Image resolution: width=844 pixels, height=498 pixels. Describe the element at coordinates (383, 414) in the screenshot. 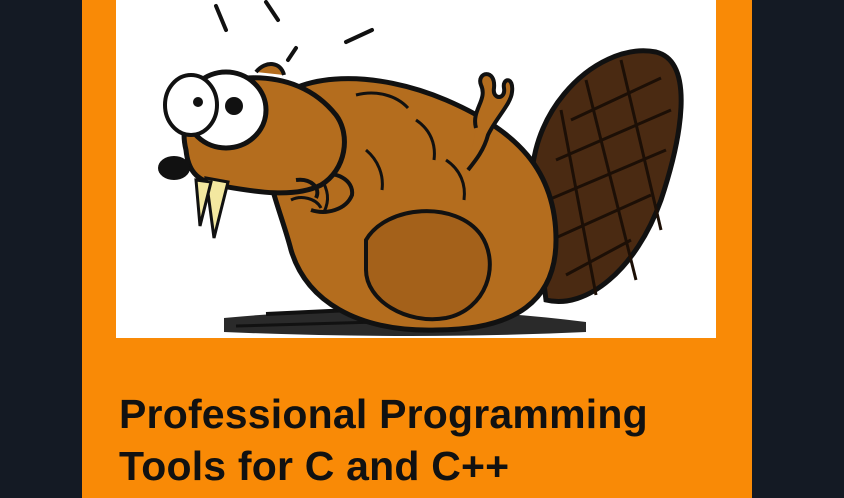

I see `title-line-1: Professional Programming` at that location.